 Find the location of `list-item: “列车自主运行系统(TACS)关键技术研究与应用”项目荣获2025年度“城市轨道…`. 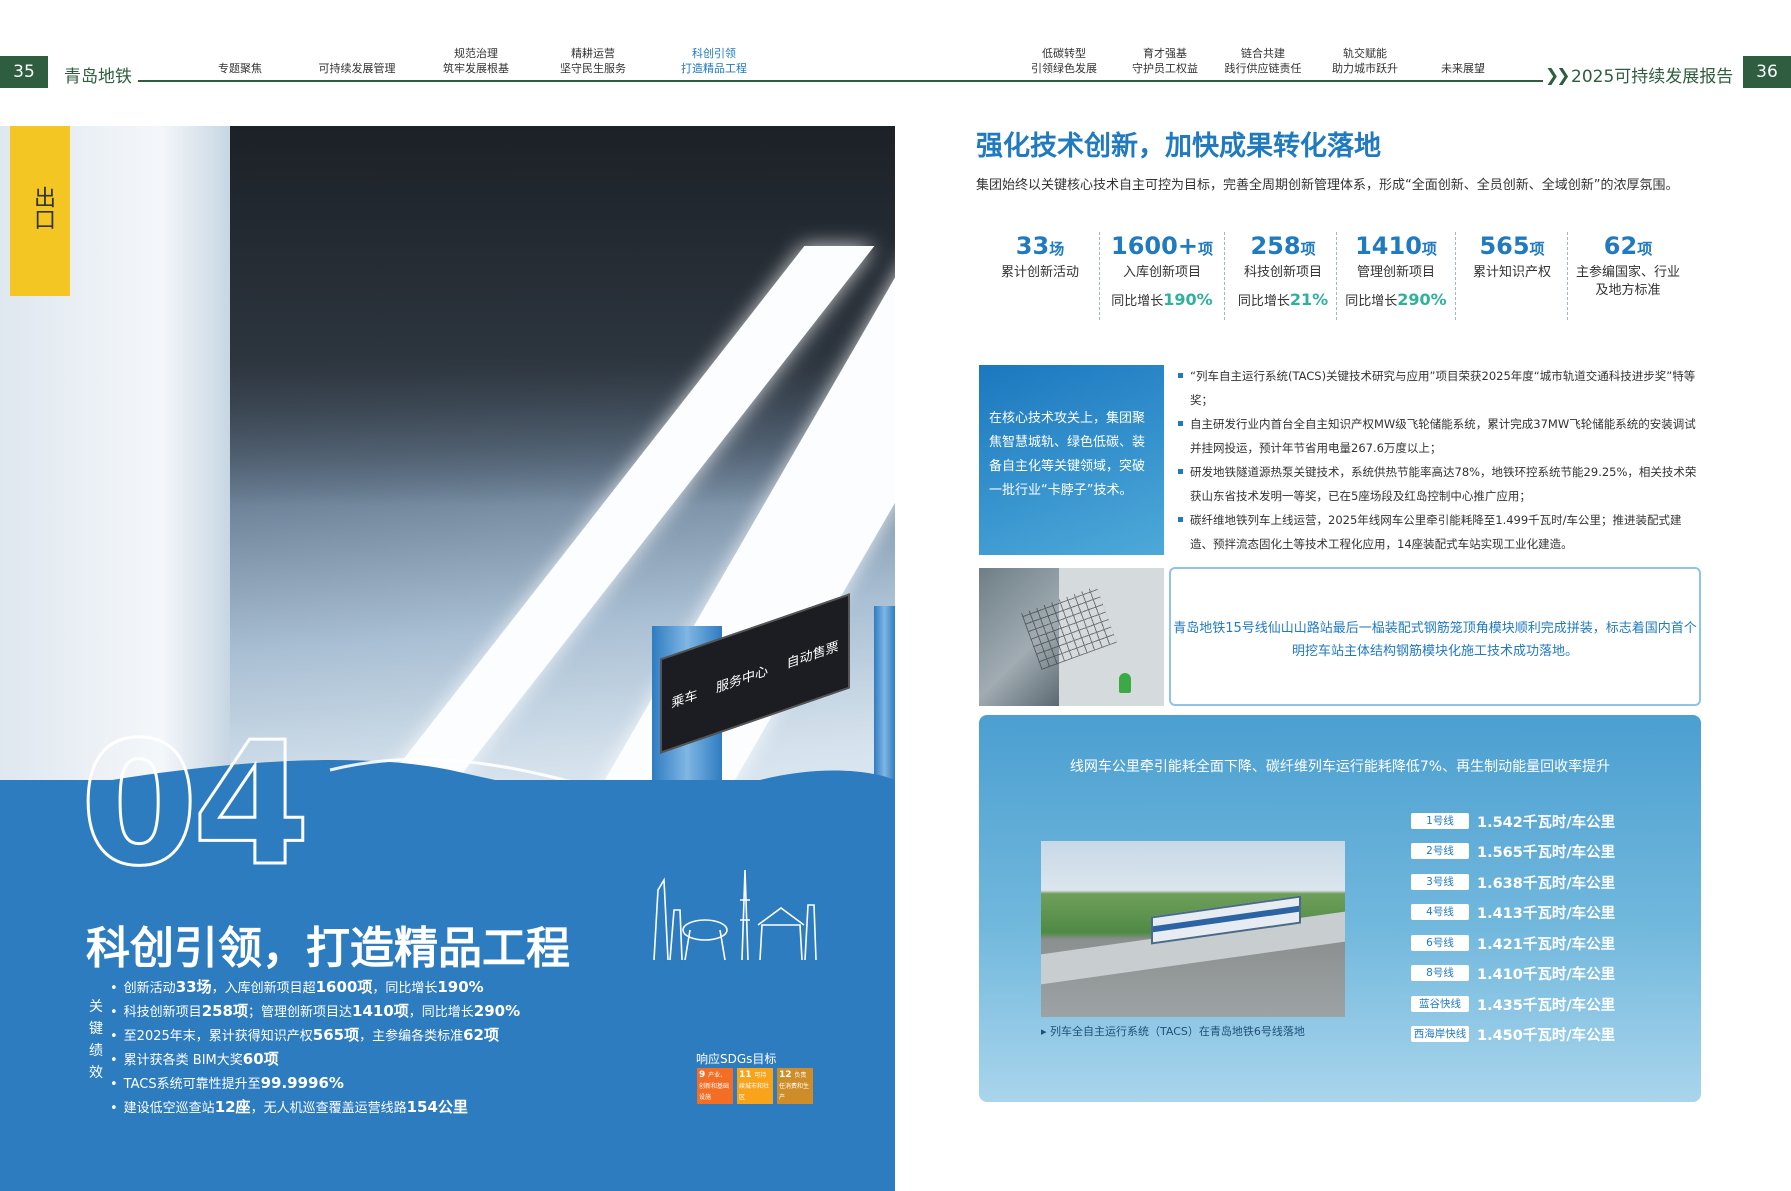

list-item: “列车自主运行系统(TACS)关键技术研究与应用”项目荣获2025年度“城市轨道… is located at coordinates (1440, 388).